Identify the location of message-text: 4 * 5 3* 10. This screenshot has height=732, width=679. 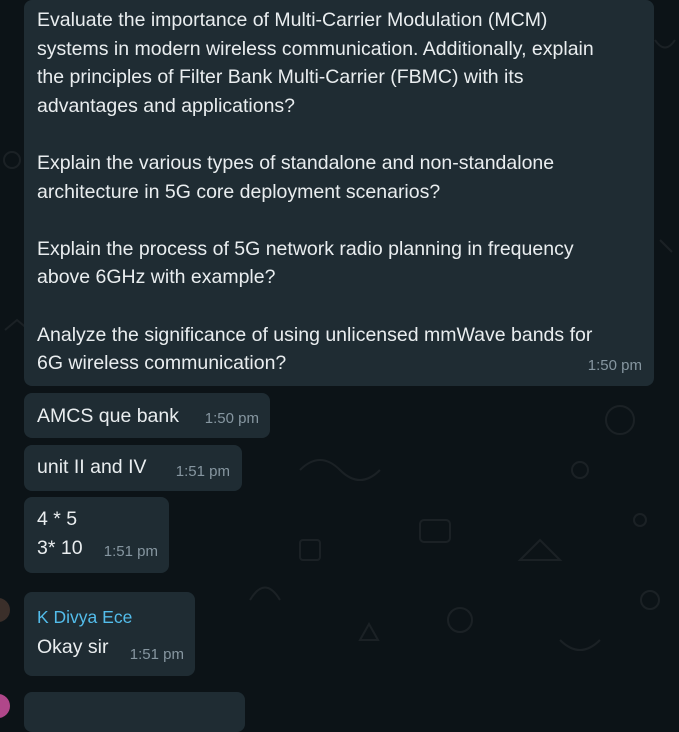
(60, 533).